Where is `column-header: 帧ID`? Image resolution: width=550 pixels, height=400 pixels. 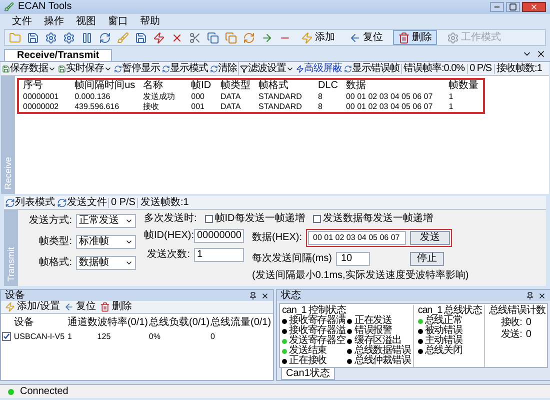 column-header: 帧ID is located at coordinates (202, 85).